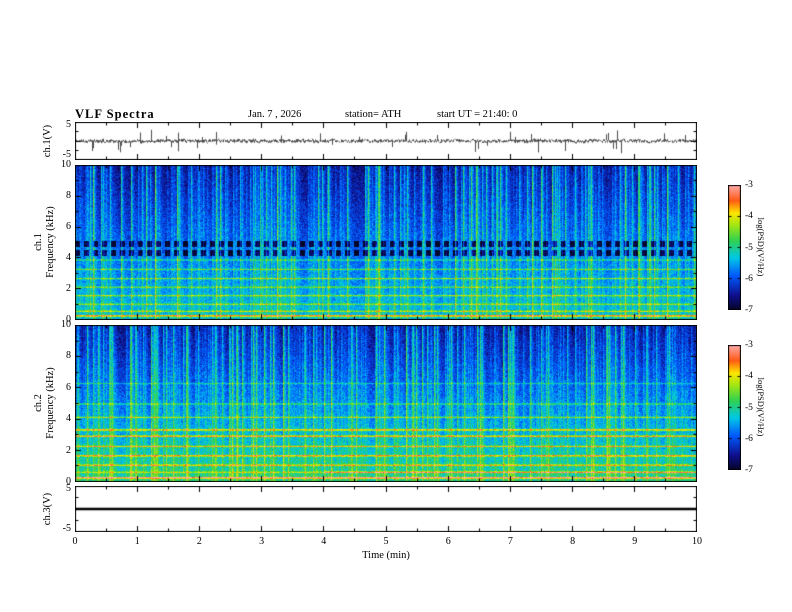 This screenshot has height=612, width=792. What do you see at coordinates (749, 345) in the screenshot?
I see `colorbar2-tick-label: -3` at bounding box center [749, 345].